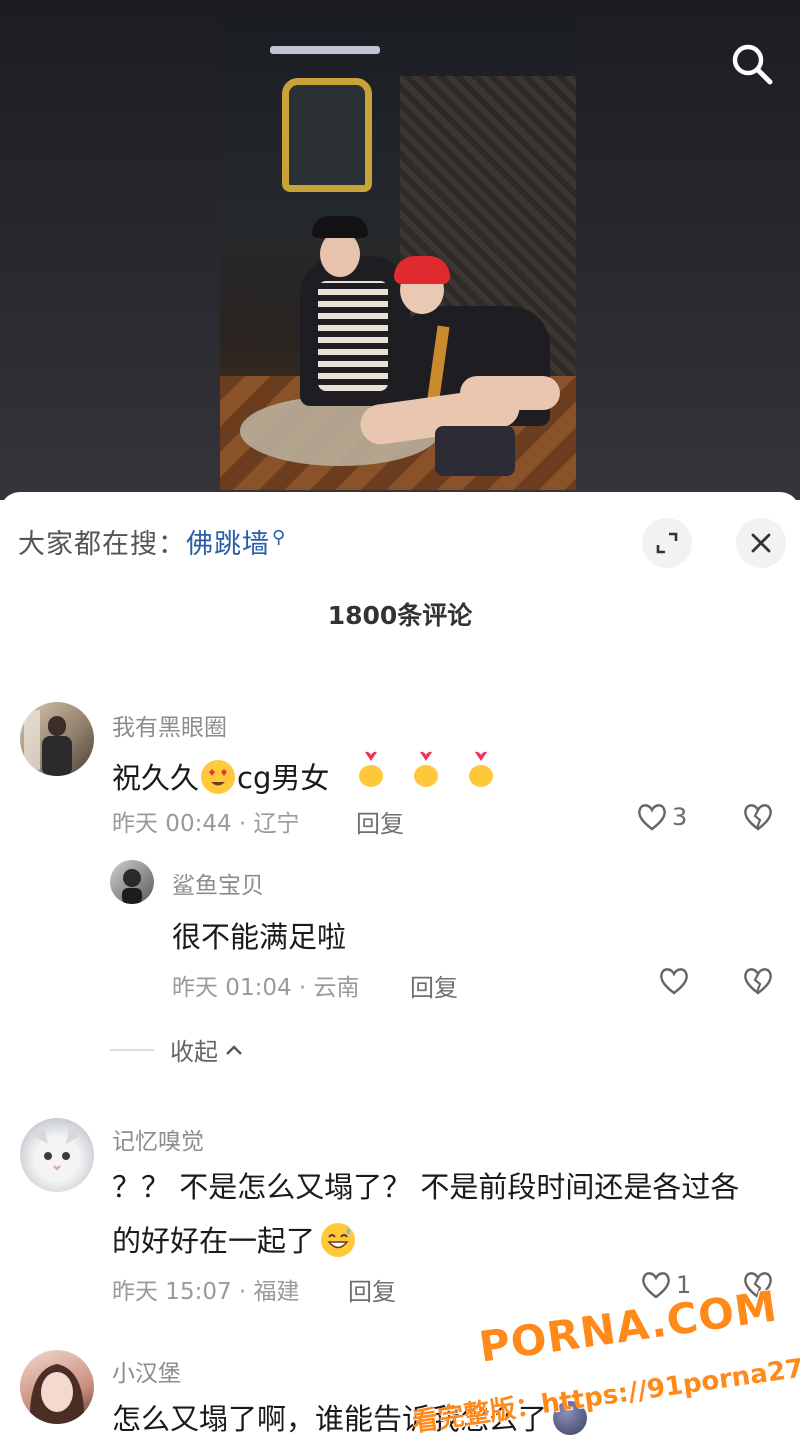 This screenshot has height=1453, width=800. Describe the element at coordinates (146, 1371) in the screenshot. I see `comment-username: 小汉堡` at that location.